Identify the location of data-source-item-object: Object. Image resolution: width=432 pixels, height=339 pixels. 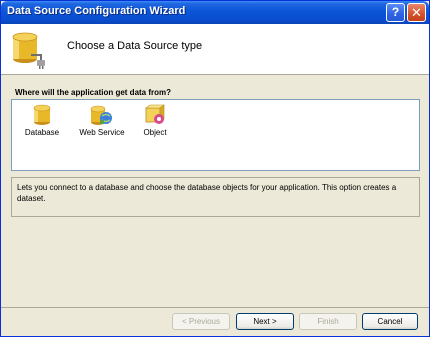
(155, 120).